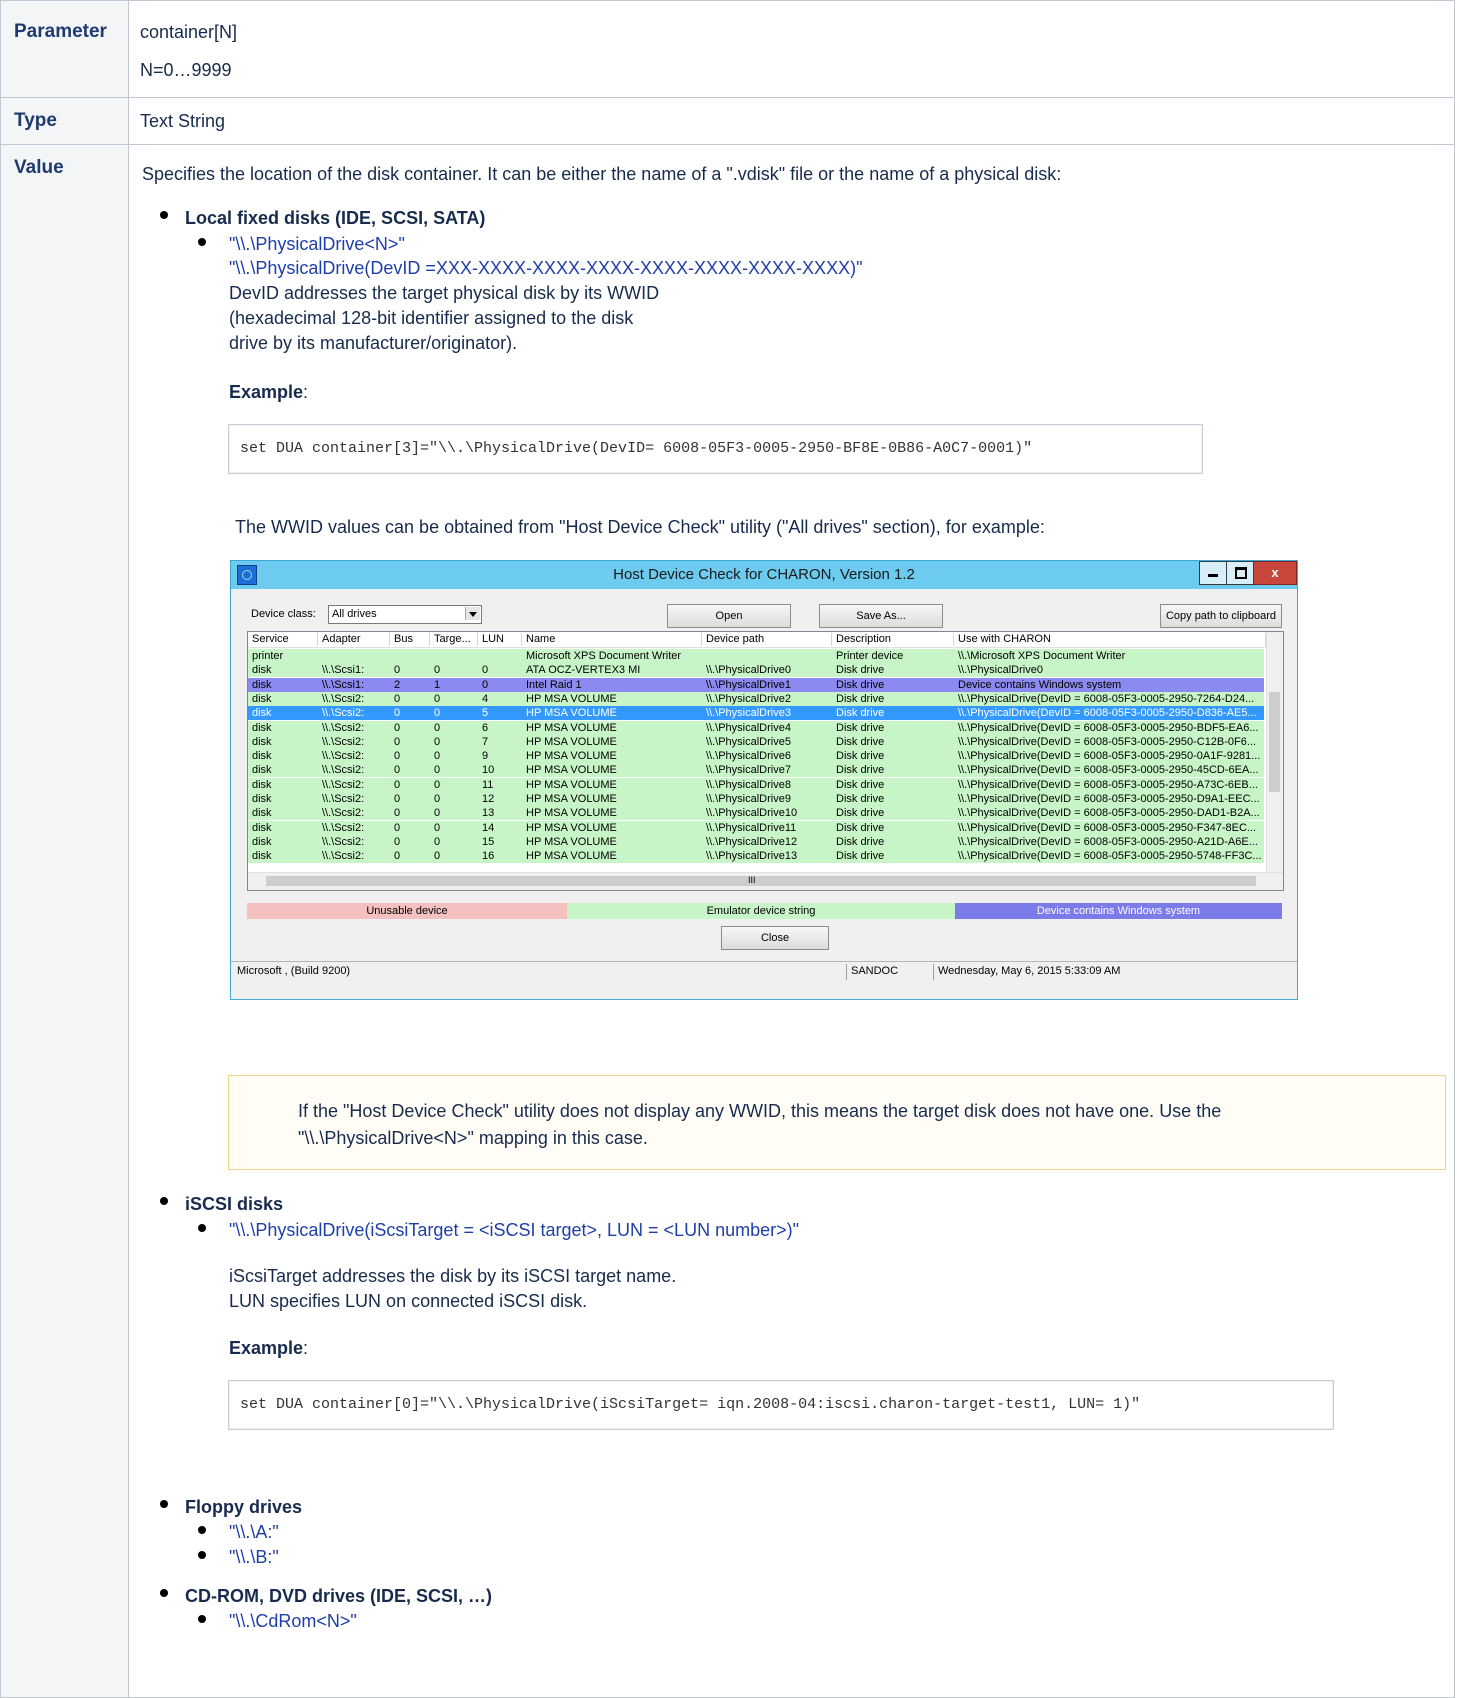 This screenshot has height=1698, width=1457. I want to click on bullet-cdrom, so click(164, 1593).